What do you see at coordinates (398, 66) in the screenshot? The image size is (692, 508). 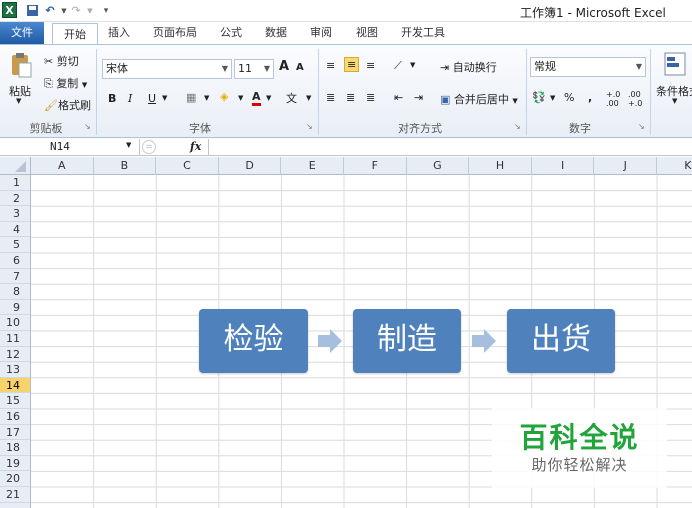 I see `orientation-icon: ⟋` at bounding box center [398, 66].